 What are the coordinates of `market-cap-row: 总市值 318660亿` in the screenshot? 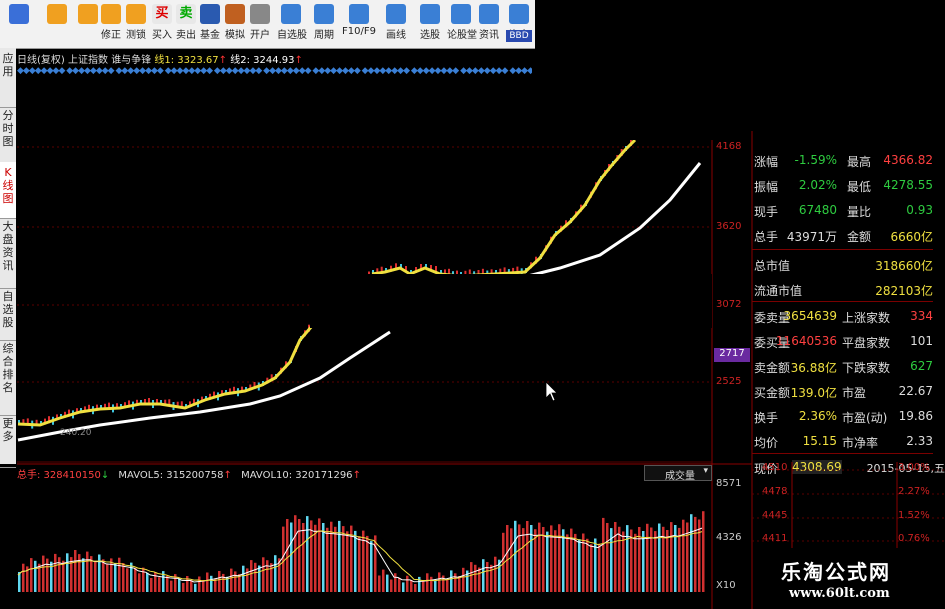 It's located at (842, 264).